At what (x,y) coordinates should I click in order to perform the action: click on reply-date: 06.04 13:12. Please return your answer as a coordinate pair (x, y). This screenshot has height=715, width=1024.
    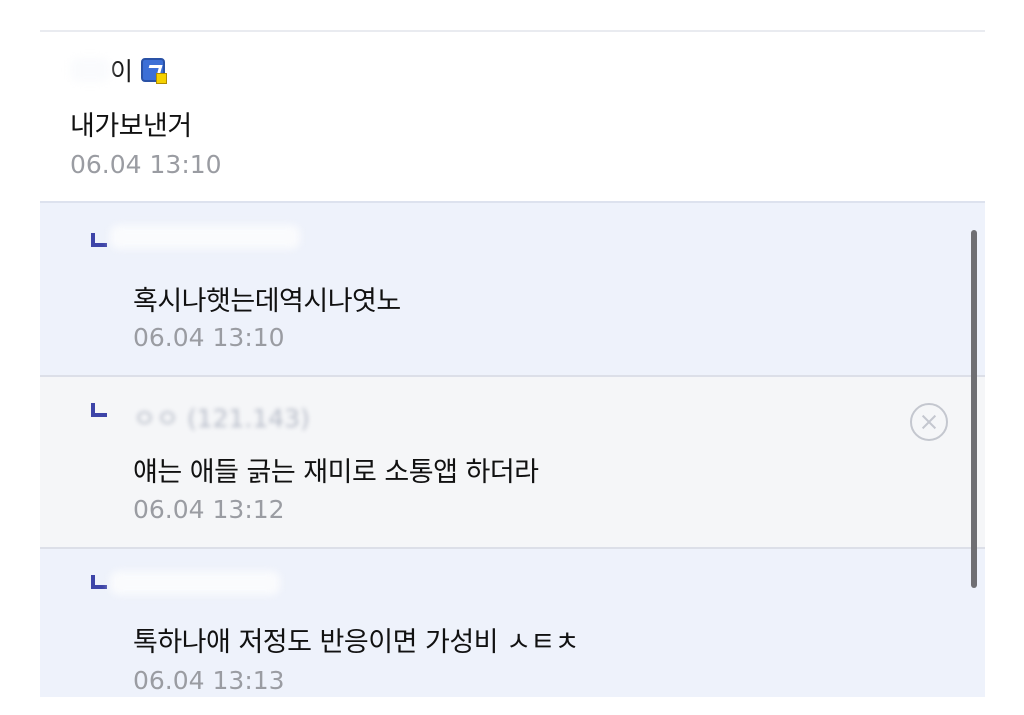
    Looking at the image, I should click on (209, 509).